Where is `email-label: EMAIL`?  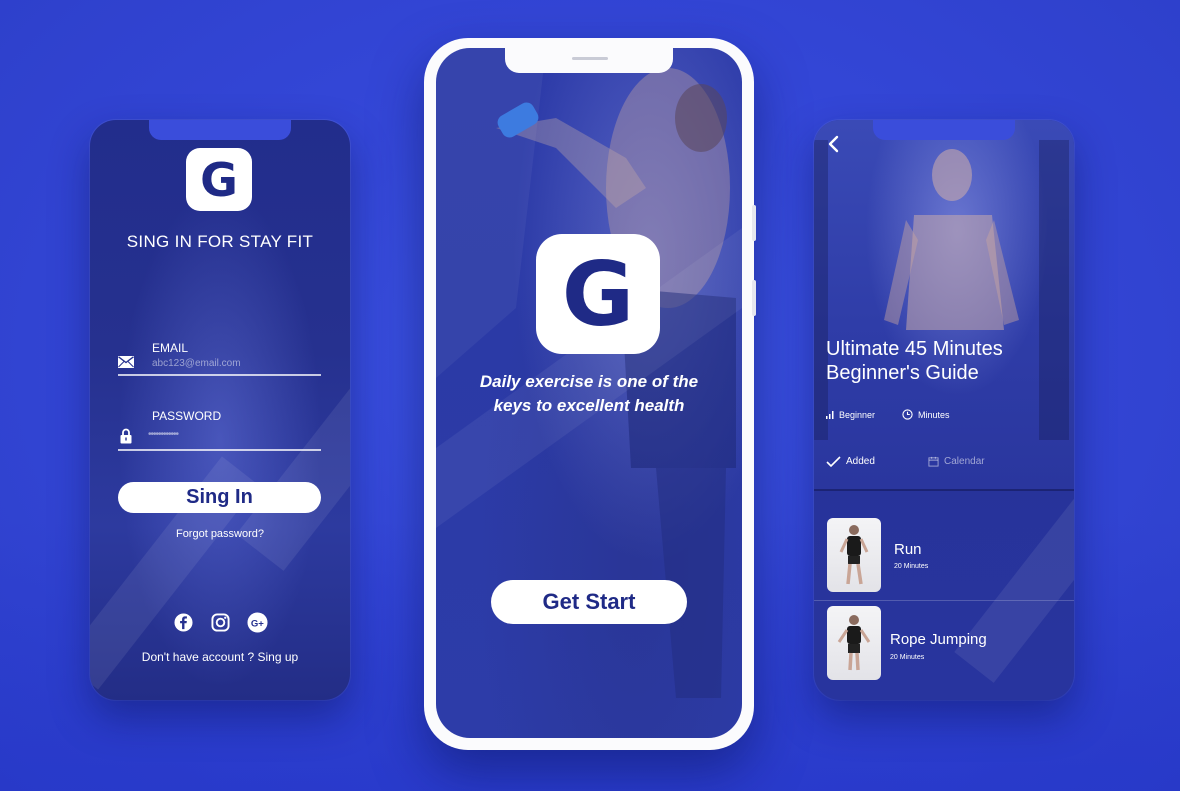
email-label: EMAIL is located at coordinates (170, 348).